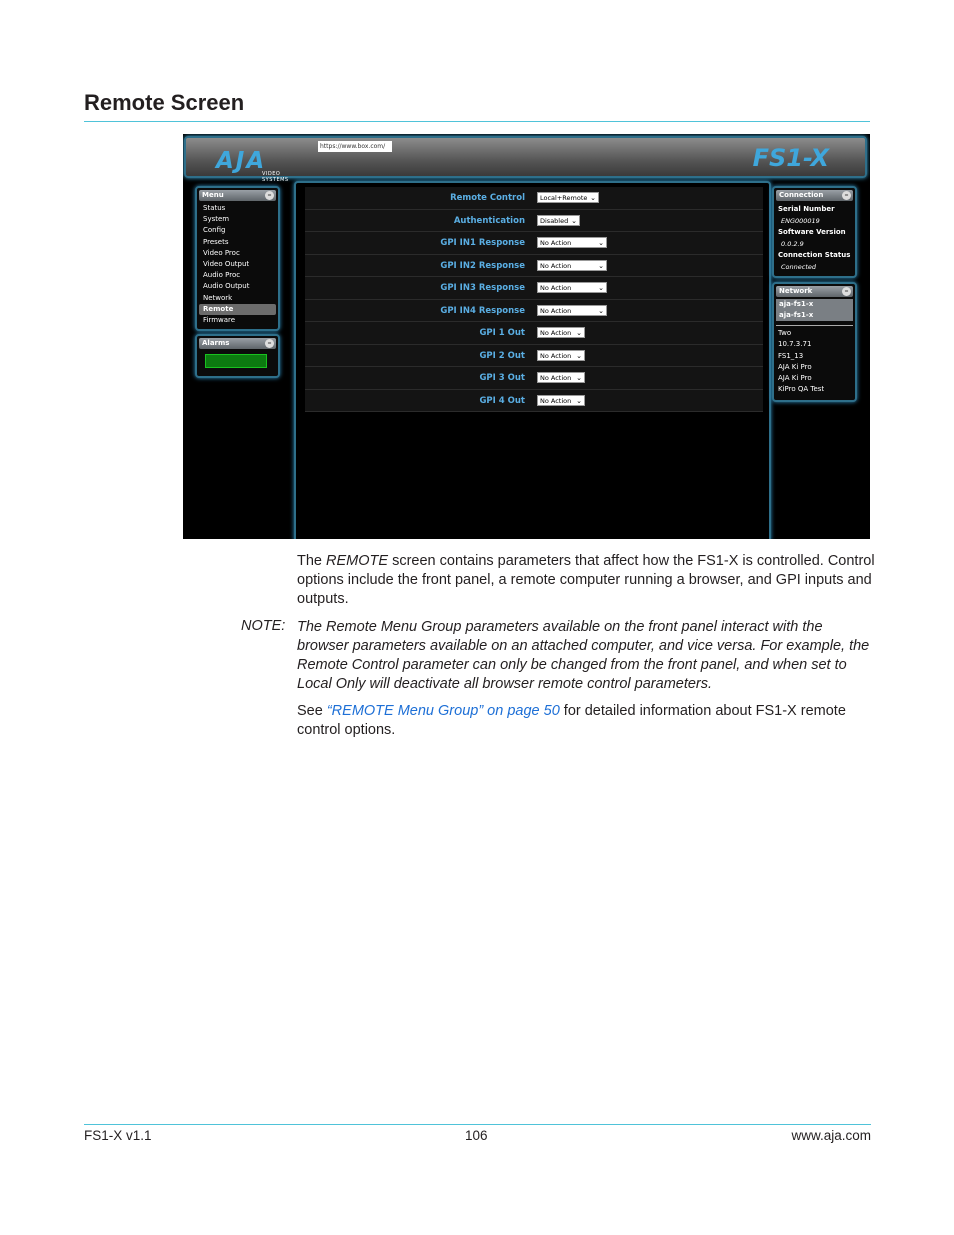 This screenshot has width=954, height=1235. Describe the element at coordinates (534, 310) in the screenshot. I see `param-row: GPI IN4 Response No Action ⌄` at that location.